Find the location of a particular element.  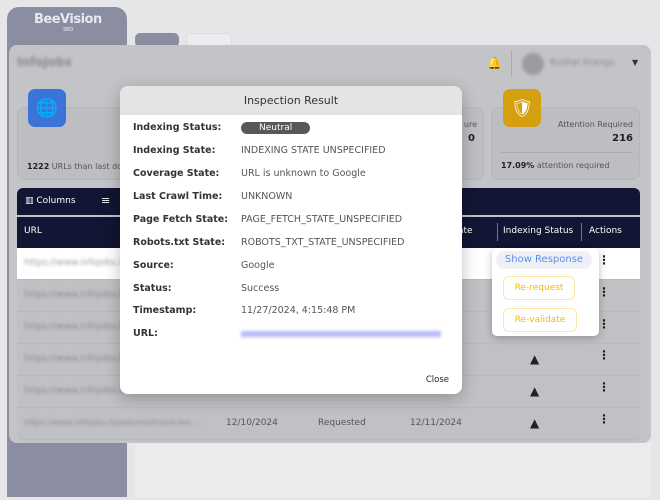

re-request-button: Re-request is located at coordinates (539, 288).